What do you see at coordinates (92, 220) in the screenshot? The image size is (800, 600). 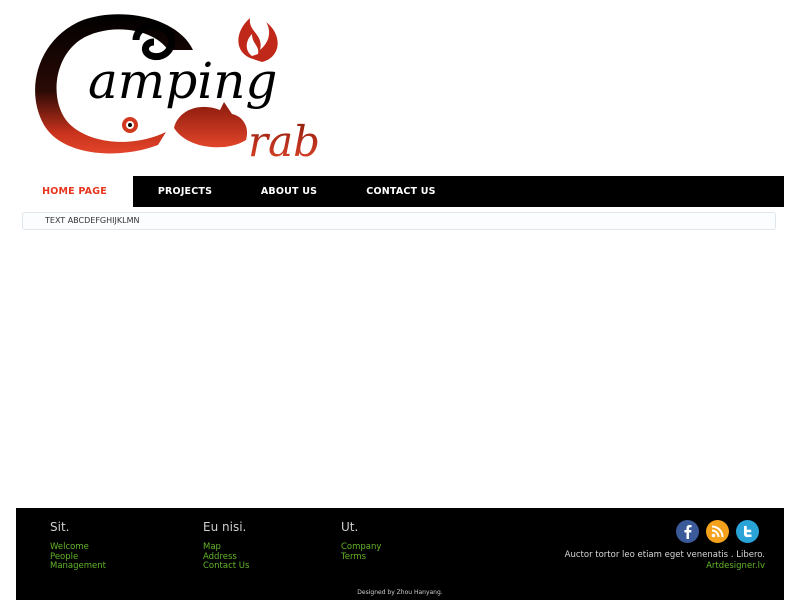 I see `content-text: TEXT ABCDEFGHIJKLMN` at bounding box center [92, 220].